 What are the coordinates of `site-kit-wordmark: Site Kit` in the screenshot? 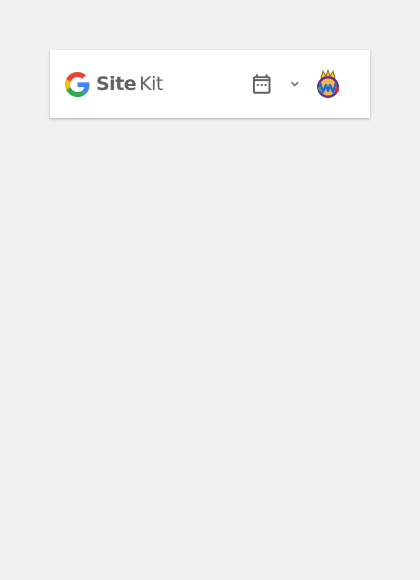 It's located at (129, 84).